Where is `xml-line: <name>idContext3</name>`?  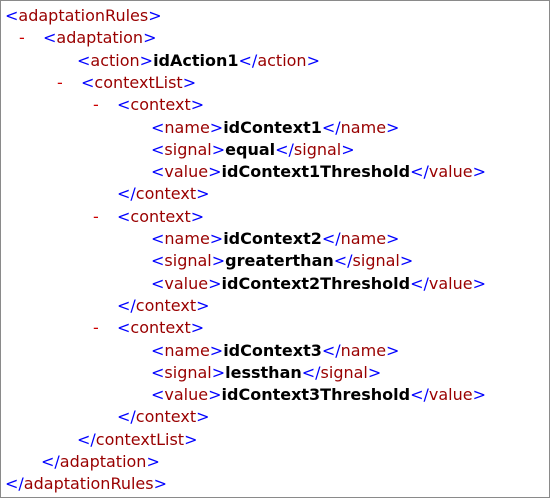 xml-line: <name>idContext3</name> is located at coordinates (275, 351).